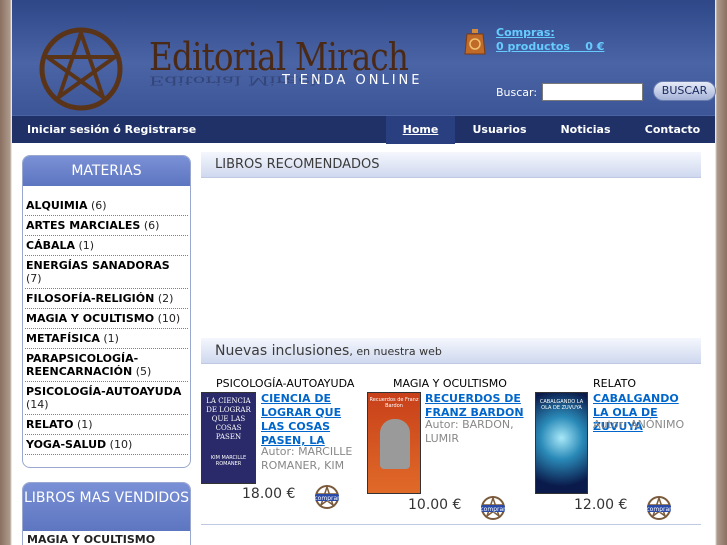 The height and width of the screenshot is (545, 727). Describe the element at coordinates (684, 91) in the screenshot. I see `search-button: BUSCAR` at that location.